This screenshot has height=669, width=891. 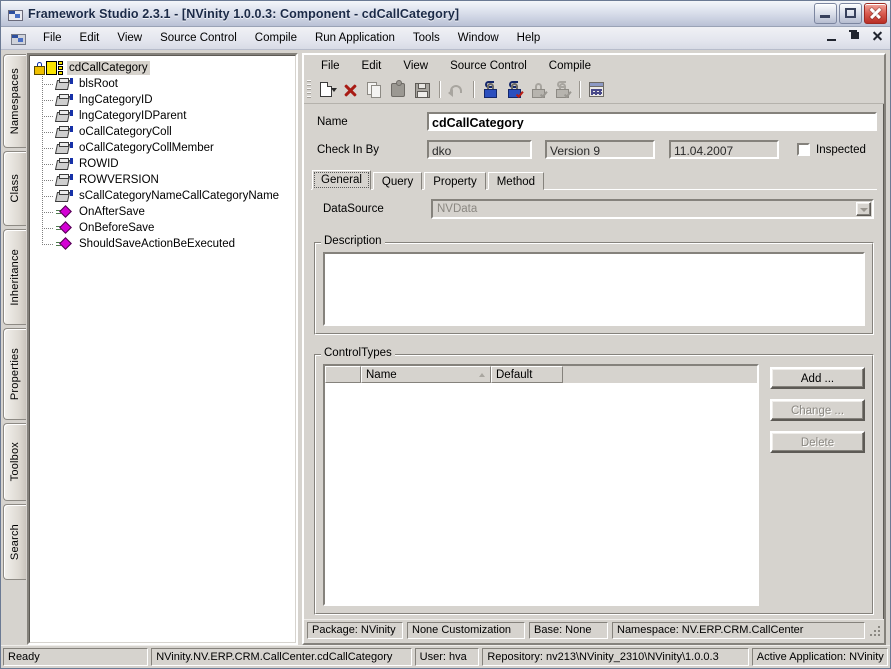 I want to click on get-latest-button, so click(x=562, y=90).